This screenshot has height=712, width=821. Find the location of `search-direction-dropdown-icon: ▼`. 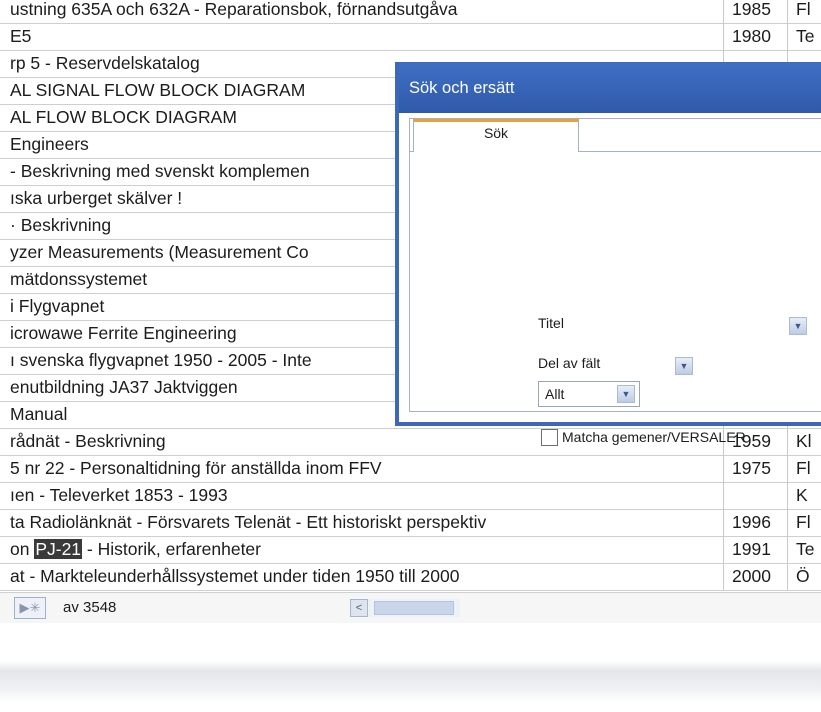

search-direction-dropdown-icon: ▼ is located at coordinates (626, 394).